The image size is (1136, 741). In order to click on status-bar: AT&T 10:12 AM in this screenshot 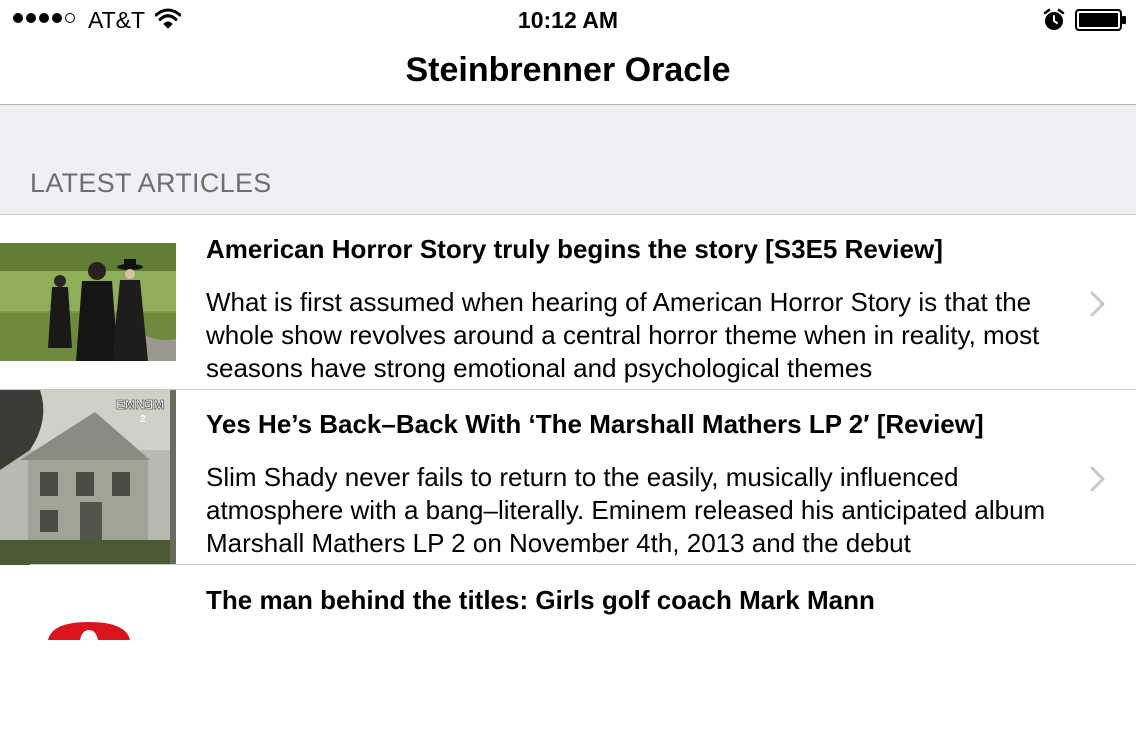, I will do `click(568, 20)`.